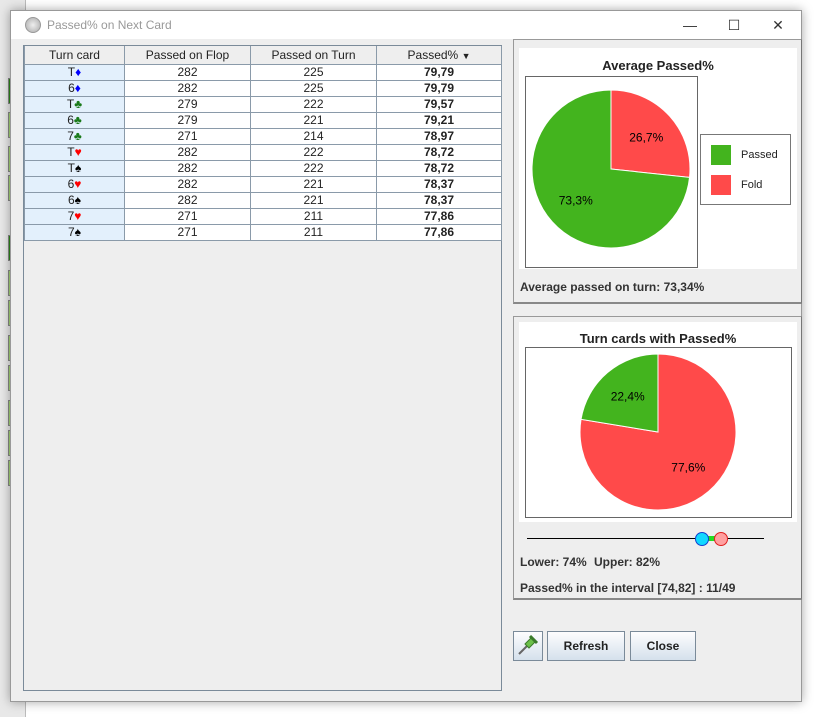 The width and height of the screenshot is (817, 717). I want to click on close-window-button: ✕, so click(778, 25).